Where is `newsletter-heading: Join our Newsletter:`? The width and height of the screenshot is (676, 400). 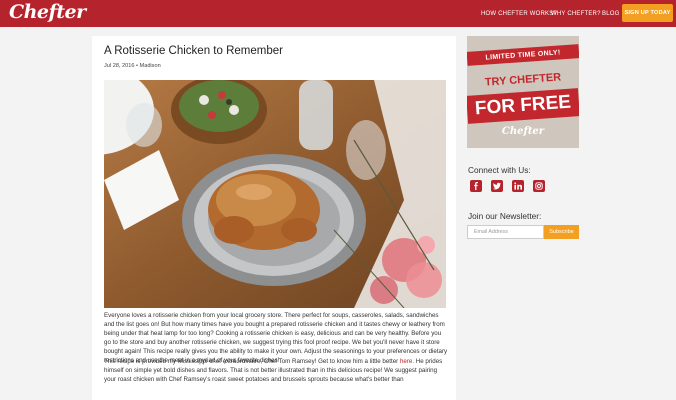
newsletter-heading: Join our Newsletter: is located at coordinates (505, 216).